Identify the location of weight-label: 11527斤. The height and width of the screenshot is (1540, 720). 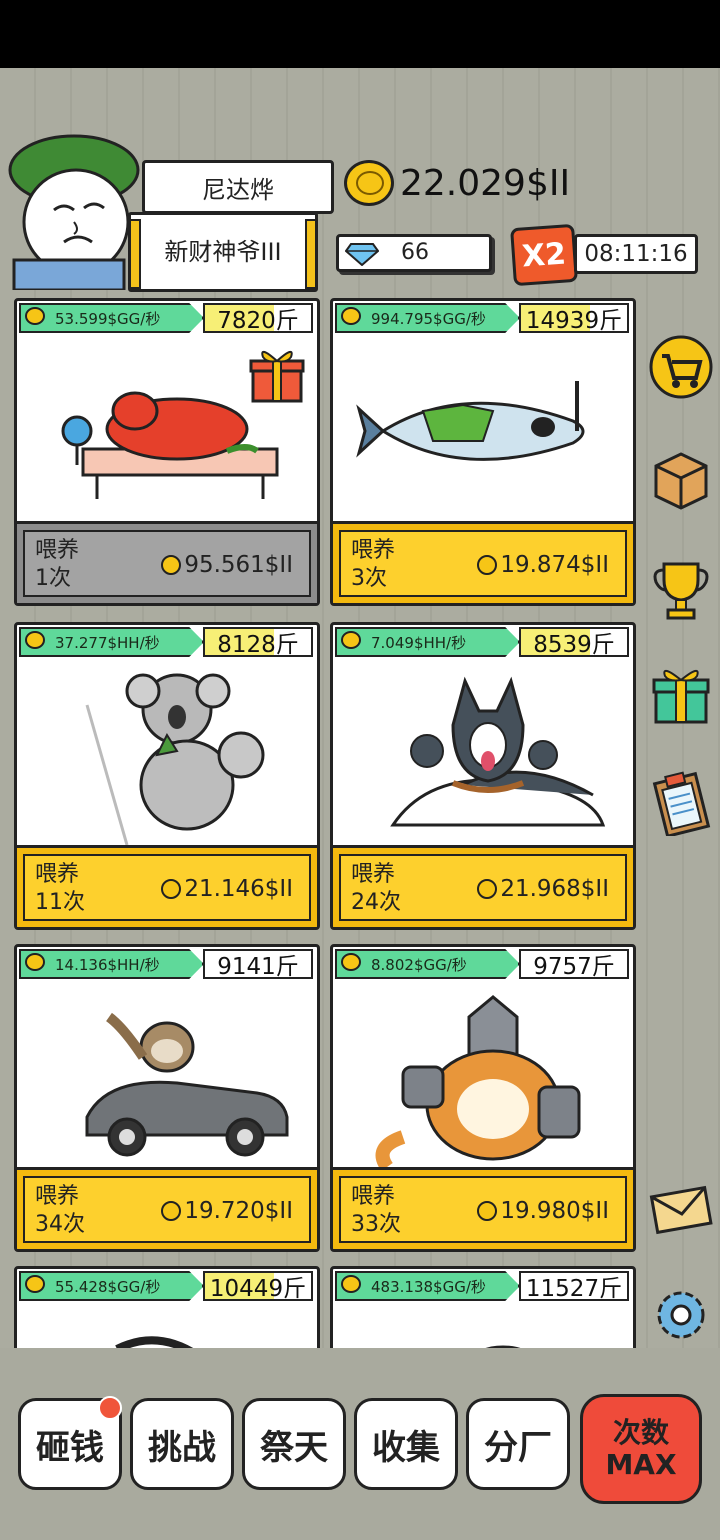
(574, 1286).